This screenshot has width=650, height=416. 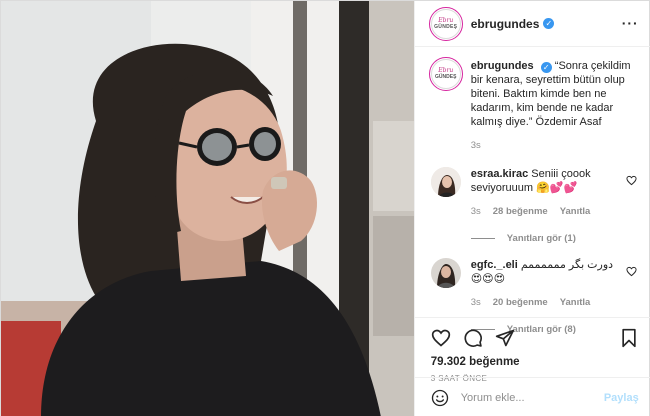 I want to click on heart-icon, so click(x=441, y=338).